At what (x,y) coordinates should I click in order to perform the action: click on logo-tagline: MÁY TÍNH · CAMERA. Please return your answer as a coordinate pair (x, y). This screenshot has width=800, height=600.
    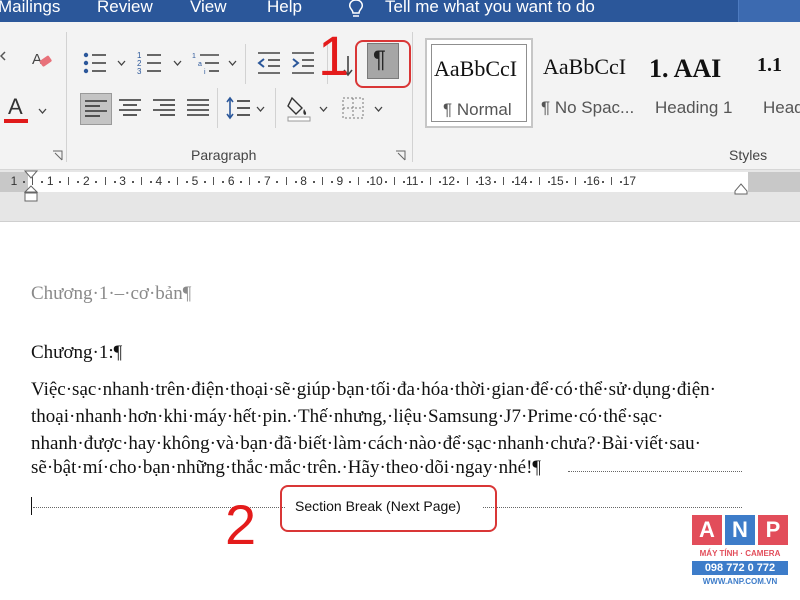
    Looking at the image, I should click on (740, 553).